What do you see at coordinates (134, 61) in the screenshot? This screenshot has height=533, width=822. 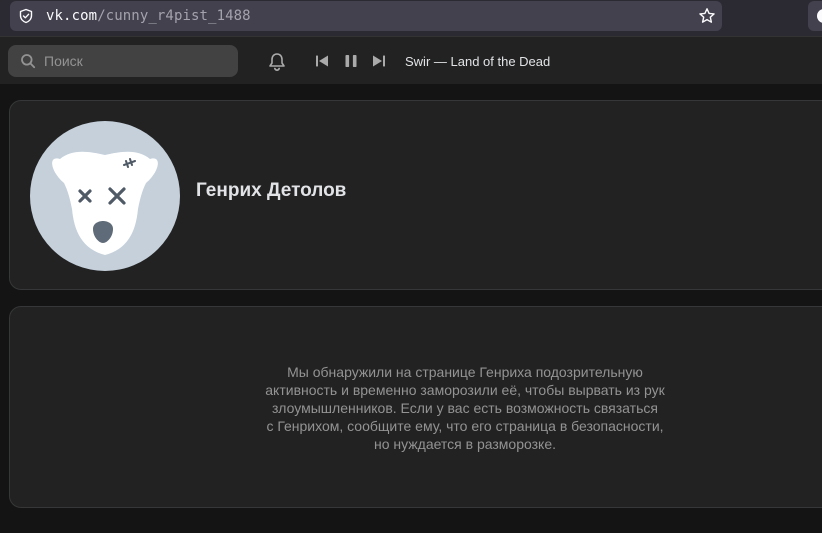 I see `search-input` at bounding box center [134, 61].